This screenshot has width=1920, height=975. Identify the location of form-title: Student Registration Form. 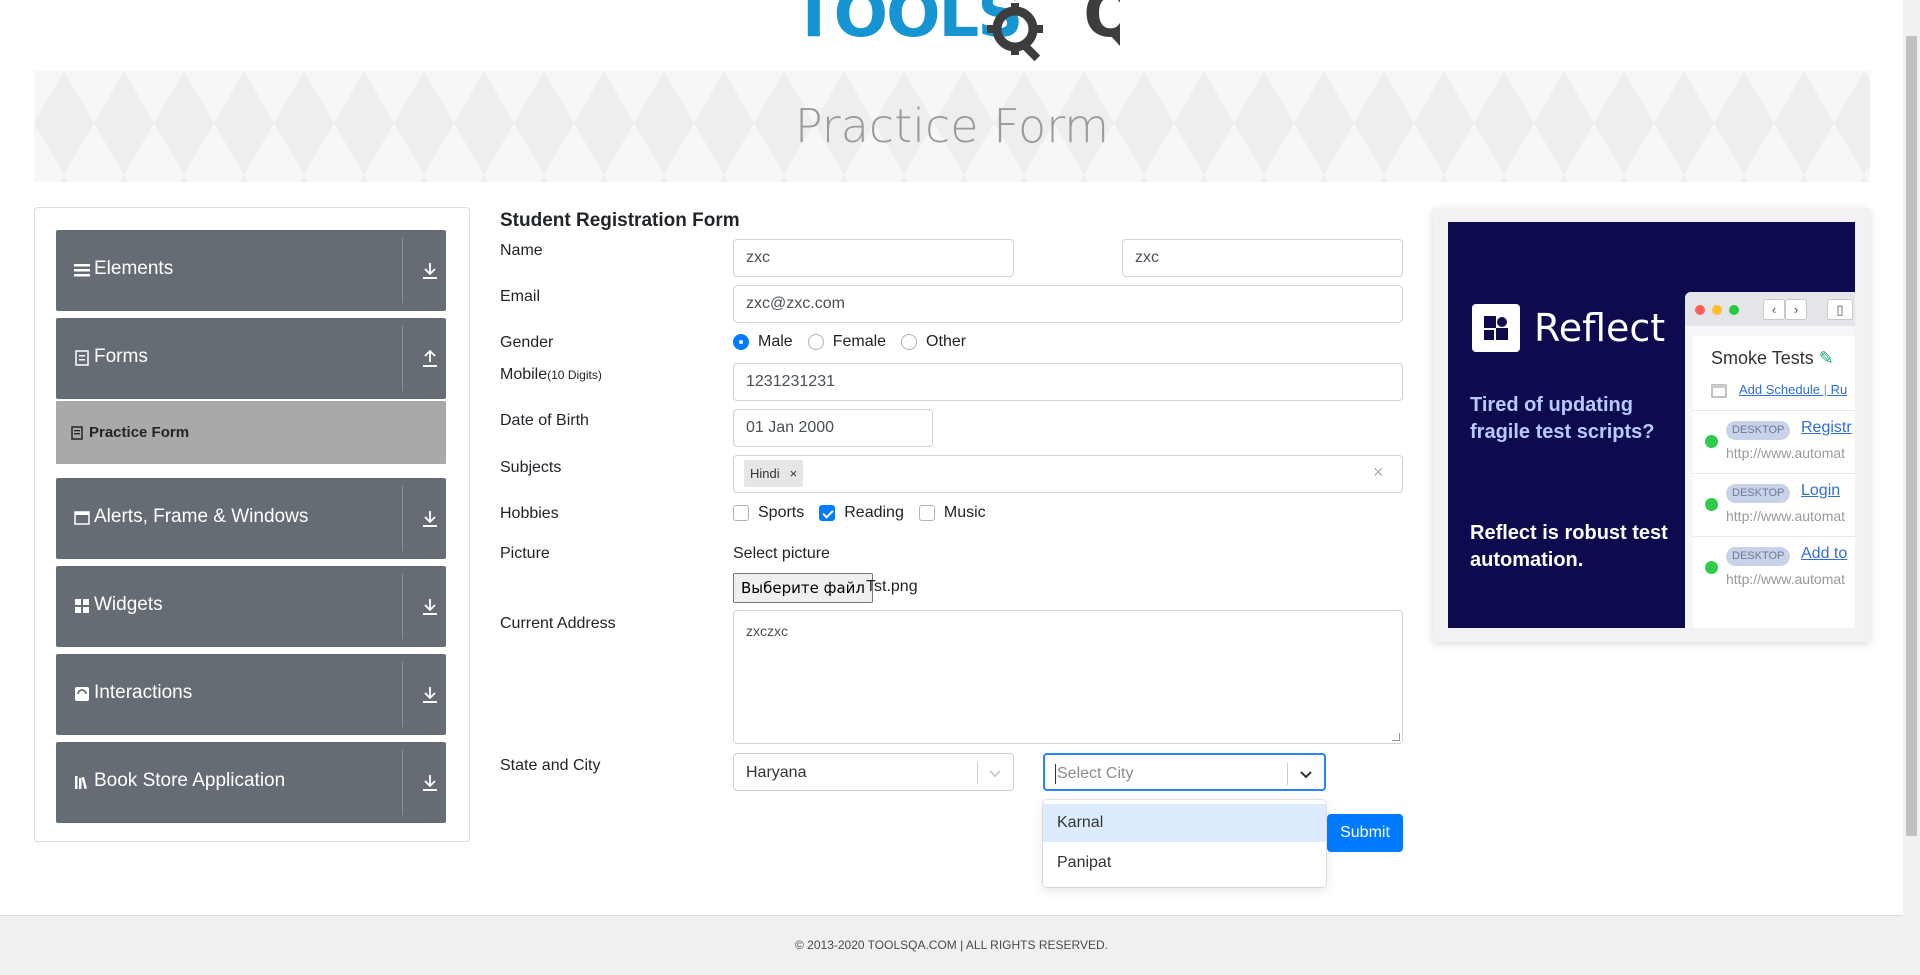
(620, 220).